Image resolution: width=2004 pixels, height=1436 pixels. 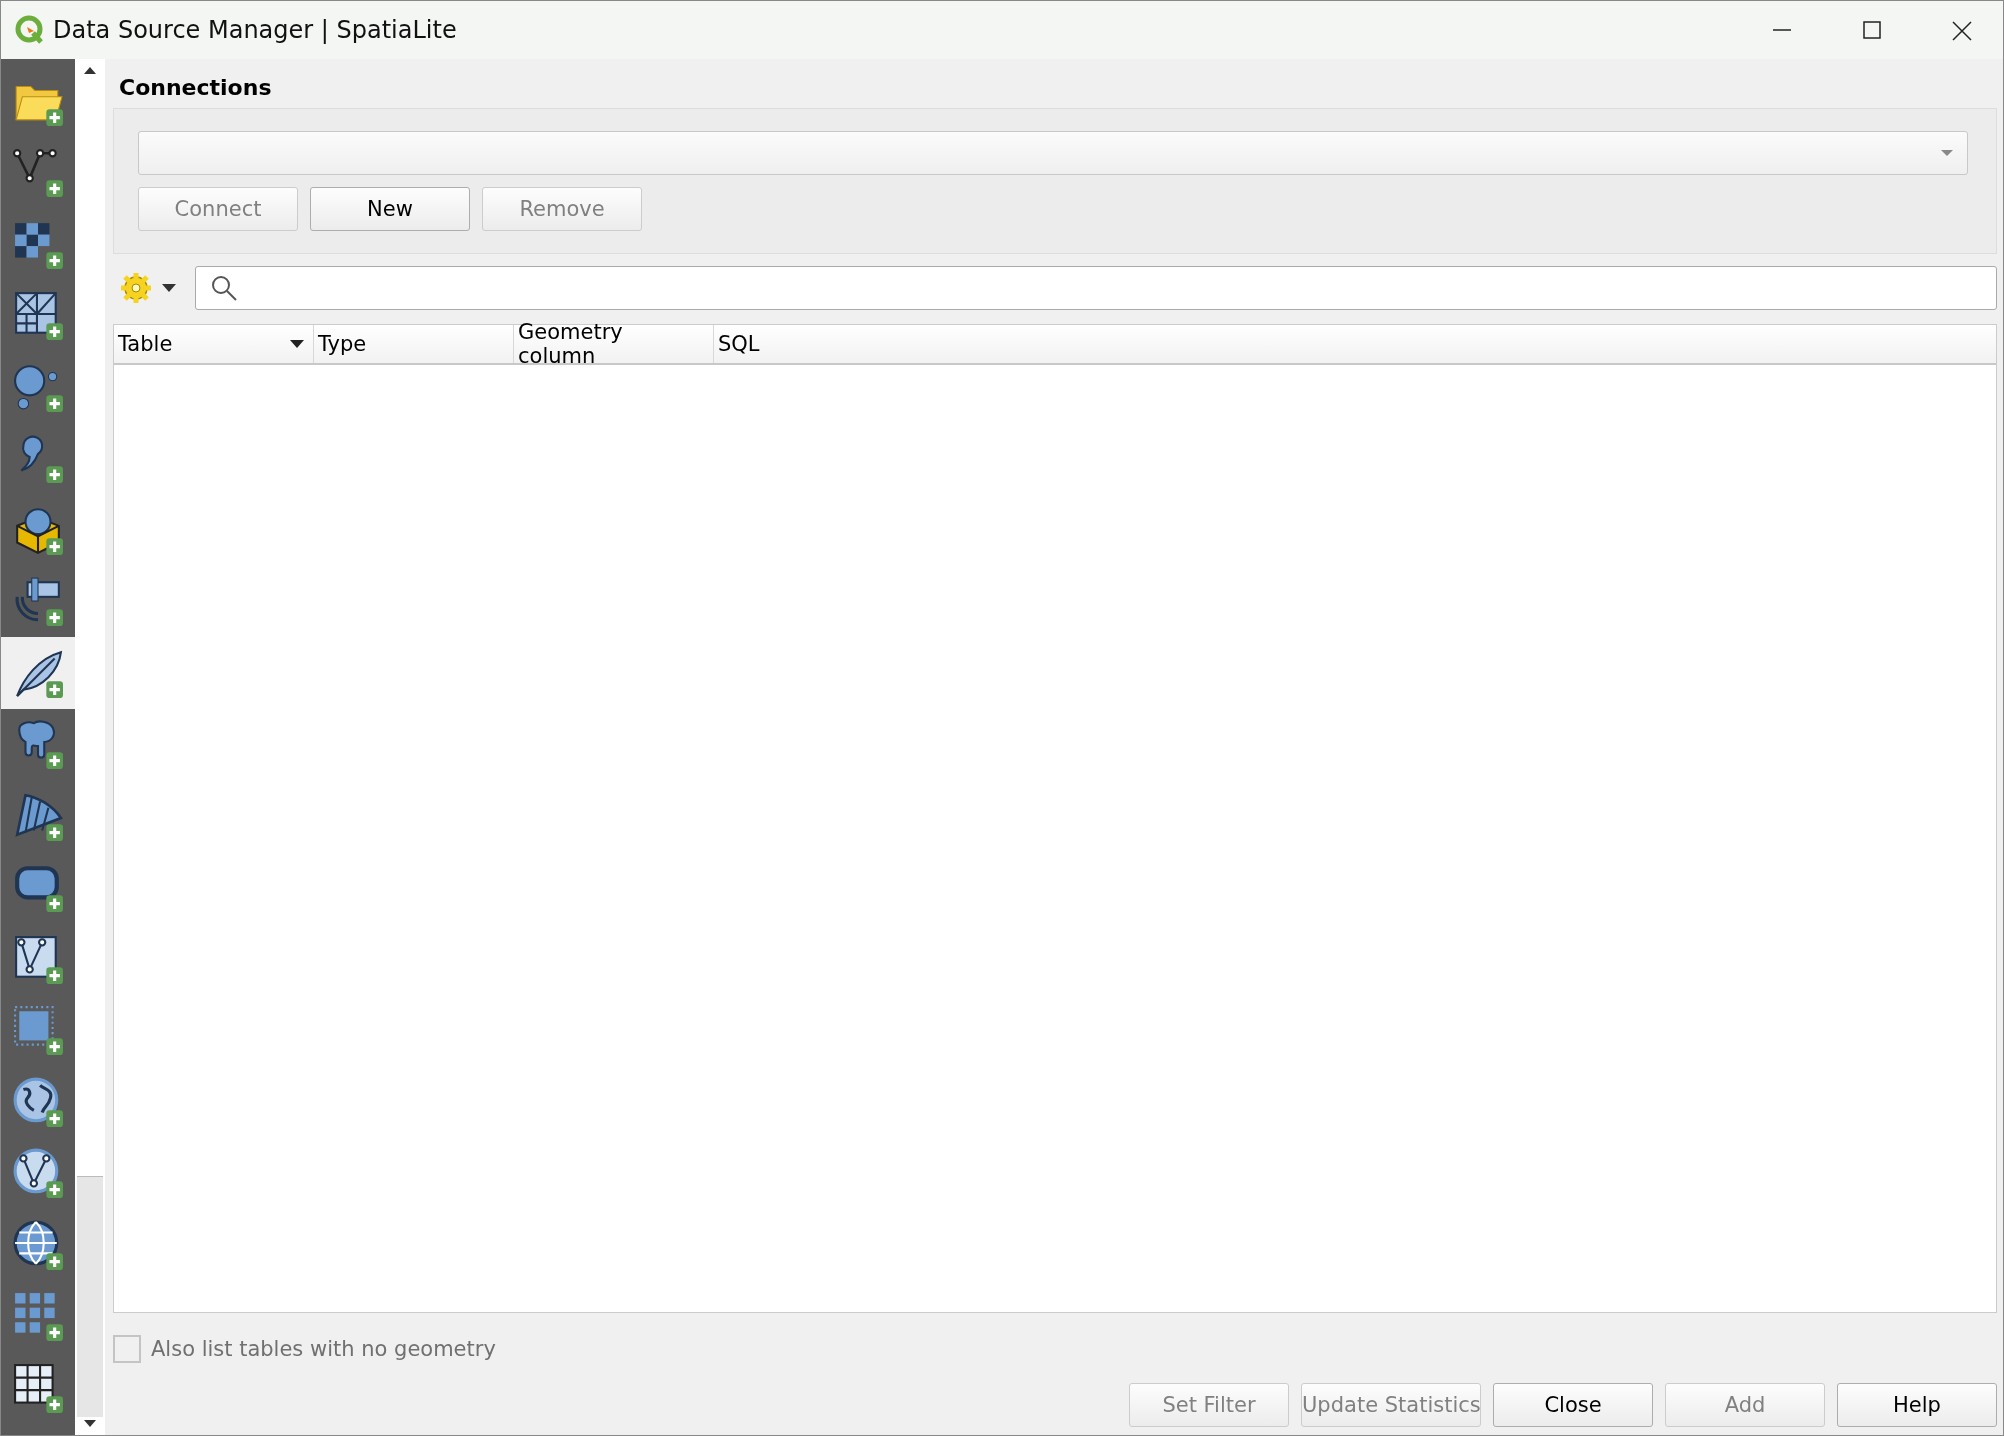 I want to click on tile-grid-icon, so click(x=38, y=1316).